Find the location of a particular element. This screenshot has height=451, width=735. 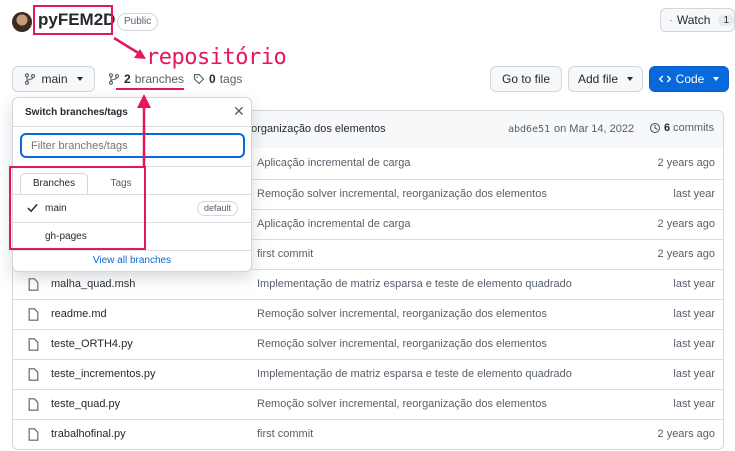

history-icon is located at coordinates (655, 128).